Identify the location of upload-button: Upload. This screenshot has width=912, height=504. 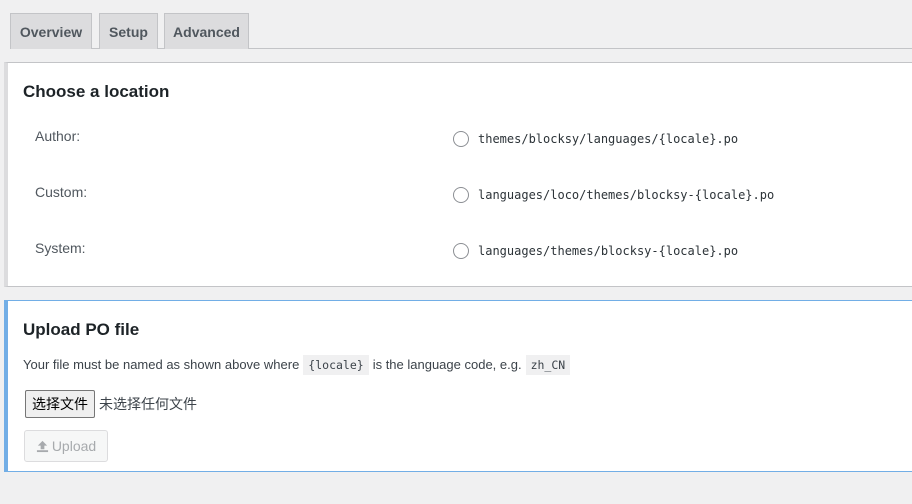
(66, 446).